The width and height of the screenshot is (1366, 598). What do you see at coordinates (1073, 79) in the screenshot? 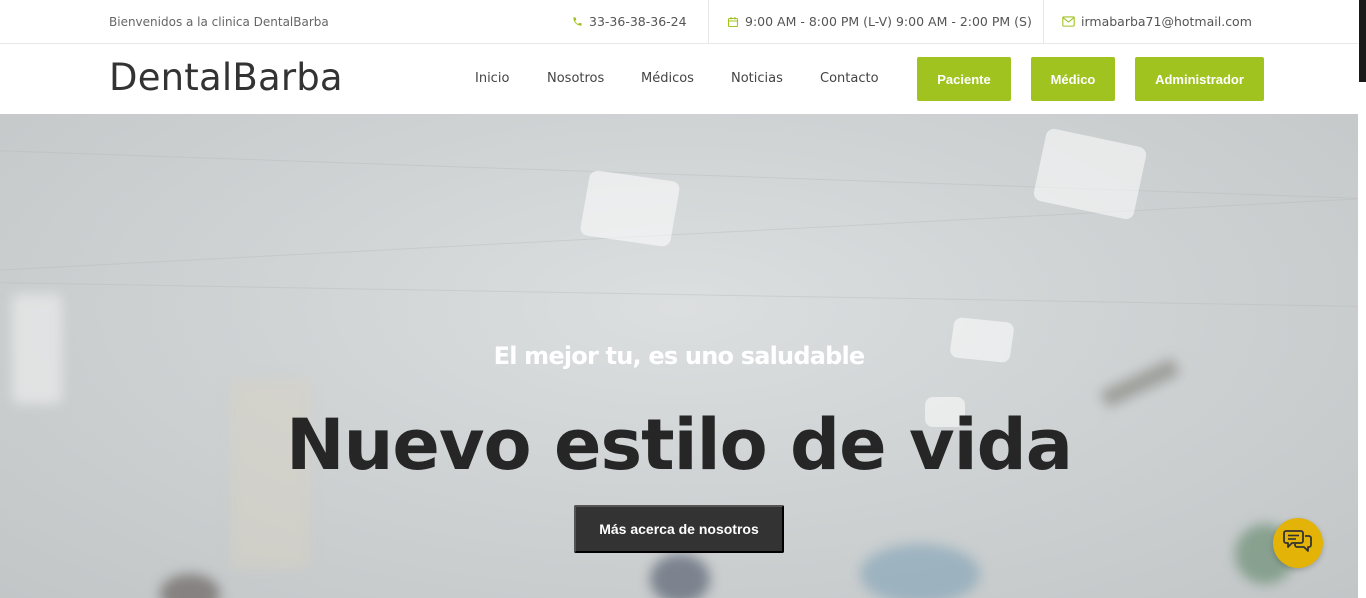
I see `medico-button: Médico` at bounding box center [1073, 79].